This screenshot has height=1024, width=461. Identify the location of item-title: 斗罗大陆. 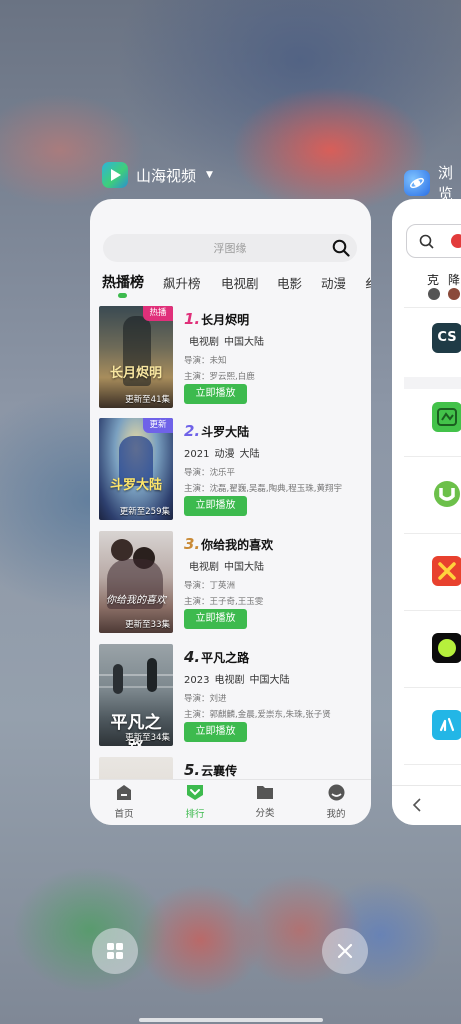
(225, 432).